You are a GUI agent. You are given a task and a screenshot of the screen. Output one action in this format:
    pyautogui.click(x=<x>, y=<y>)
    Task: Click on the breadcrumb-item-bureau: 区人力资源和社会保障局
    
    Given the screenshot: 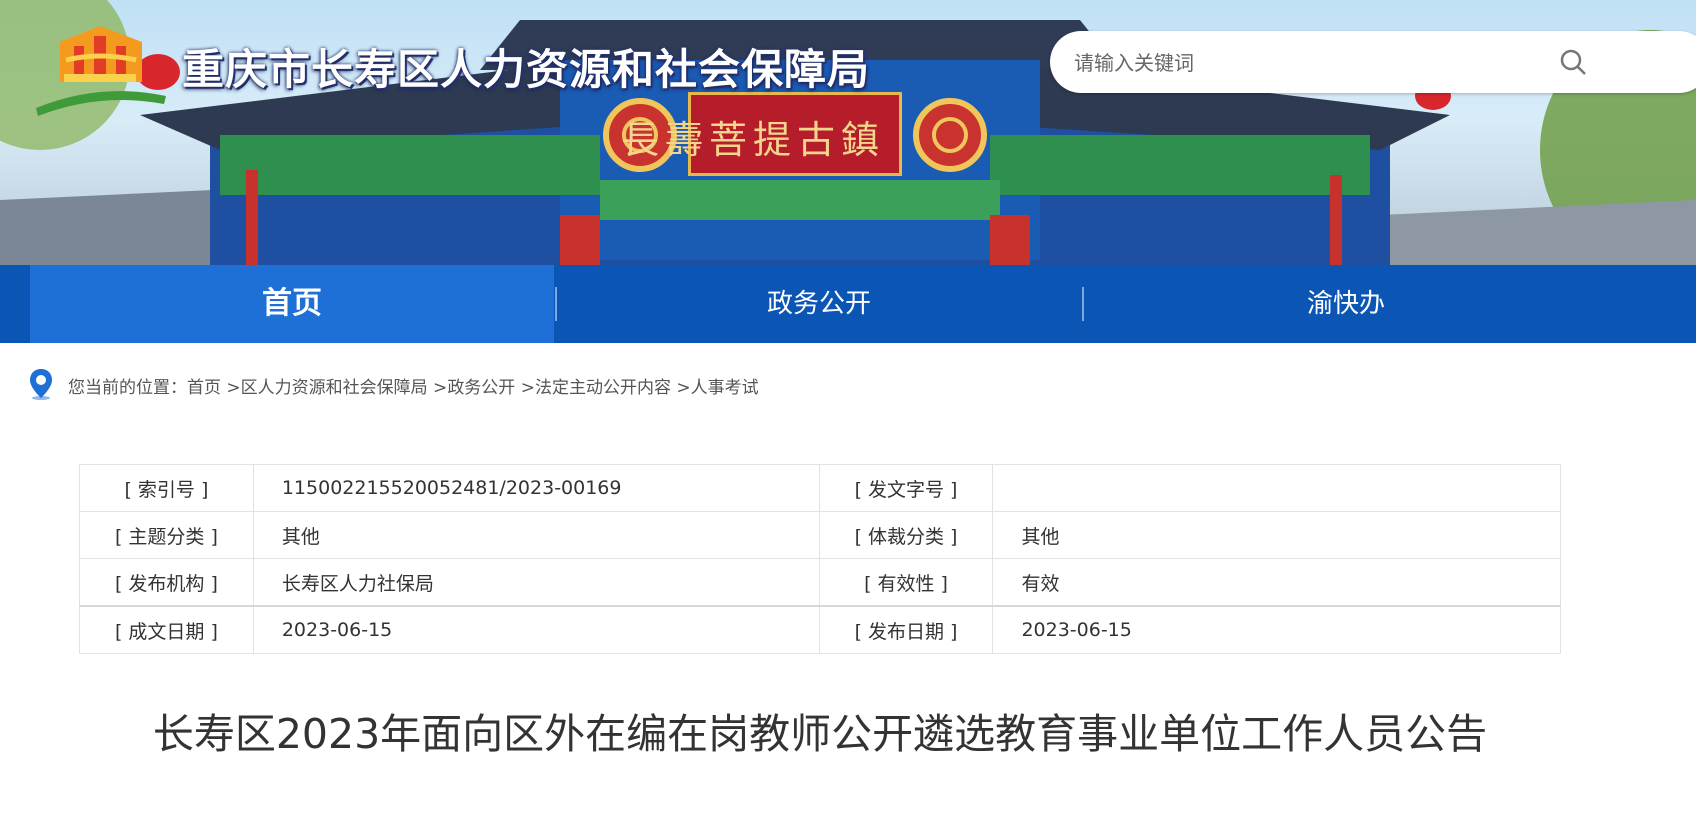 What is the action you would take?
    pyautogui.click(x=334, y=388)
    